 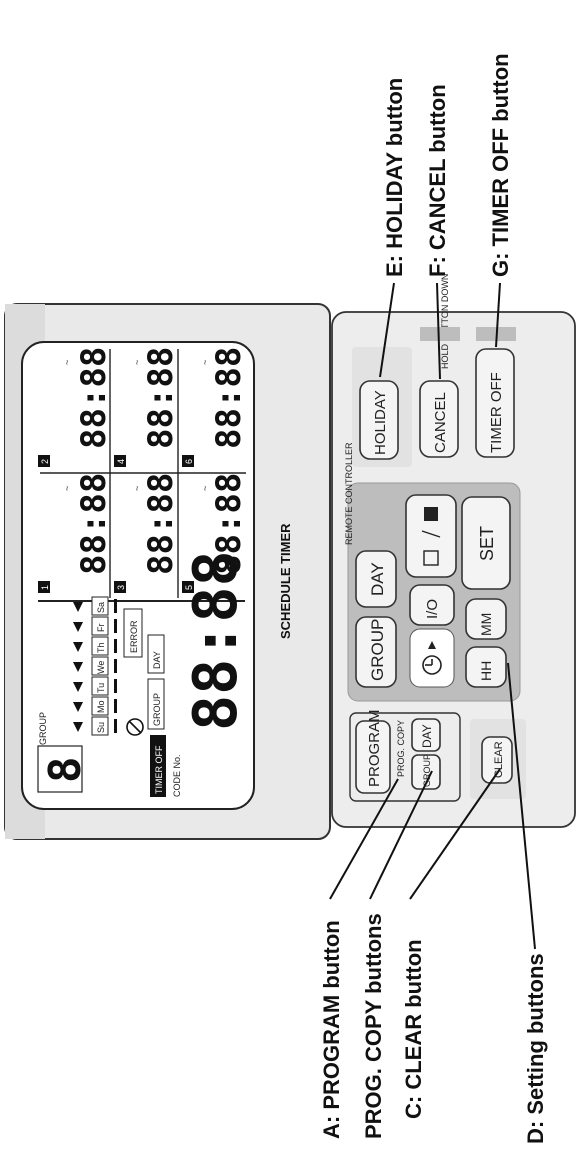 I want to click on lcd-day-box-label: DAY, so click(x=157, y=660).